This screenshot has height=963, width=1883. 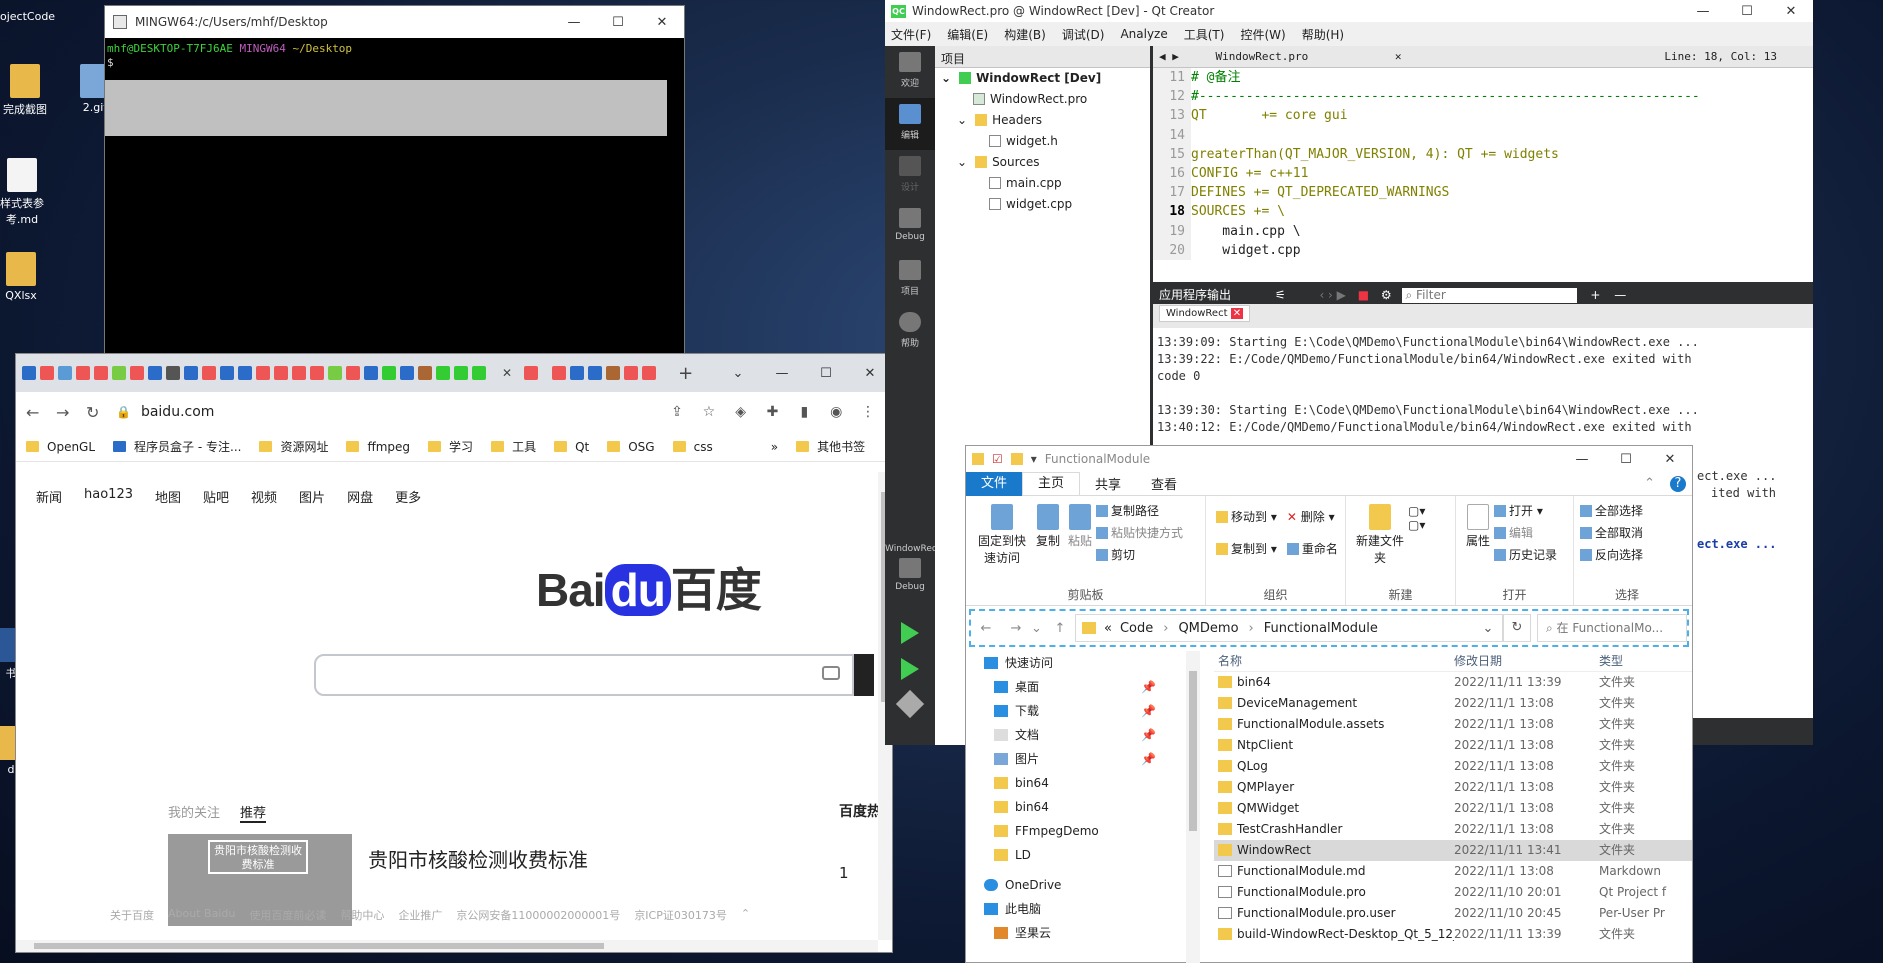 I want to click on bookmark-resources: 资源网址, so click(x=293, y=446).